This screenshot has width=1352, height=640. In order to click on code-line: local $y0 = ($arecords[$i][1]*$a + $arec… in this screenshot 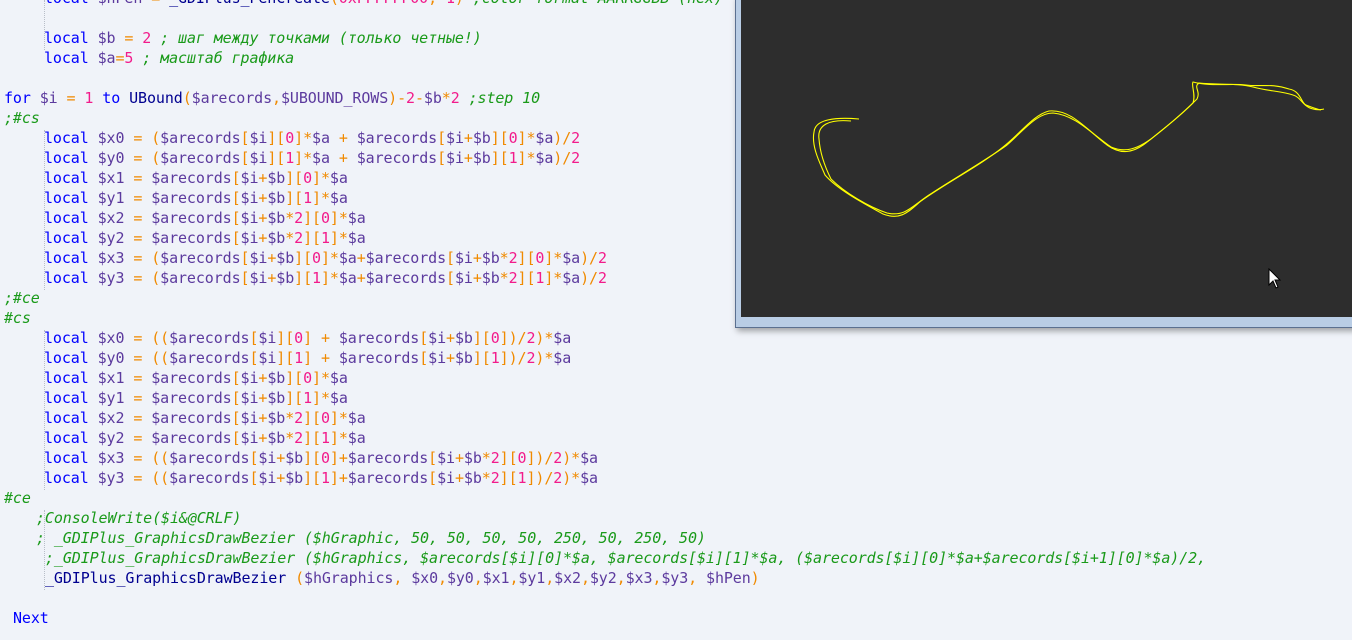, I will do `click(312, 158)`.